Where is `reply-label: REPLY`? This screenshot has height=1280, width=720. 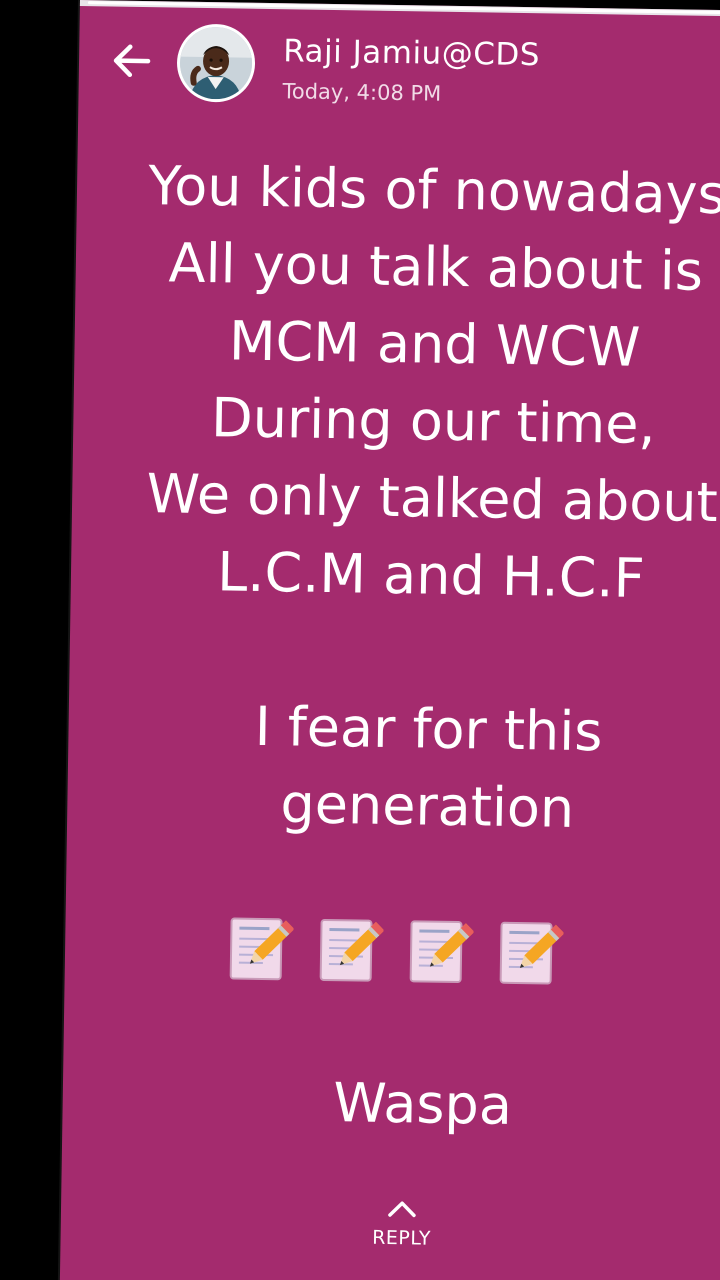
reply-label: REPLY is located at coordinates (401, 1238).